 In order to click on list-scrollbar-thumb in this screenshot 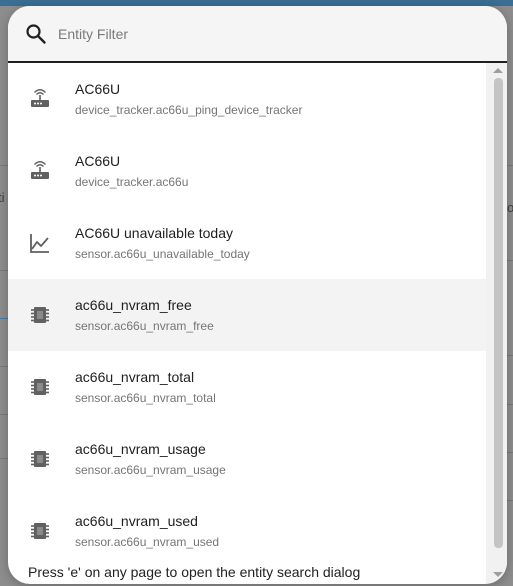, I will do `click(498, 313)`.